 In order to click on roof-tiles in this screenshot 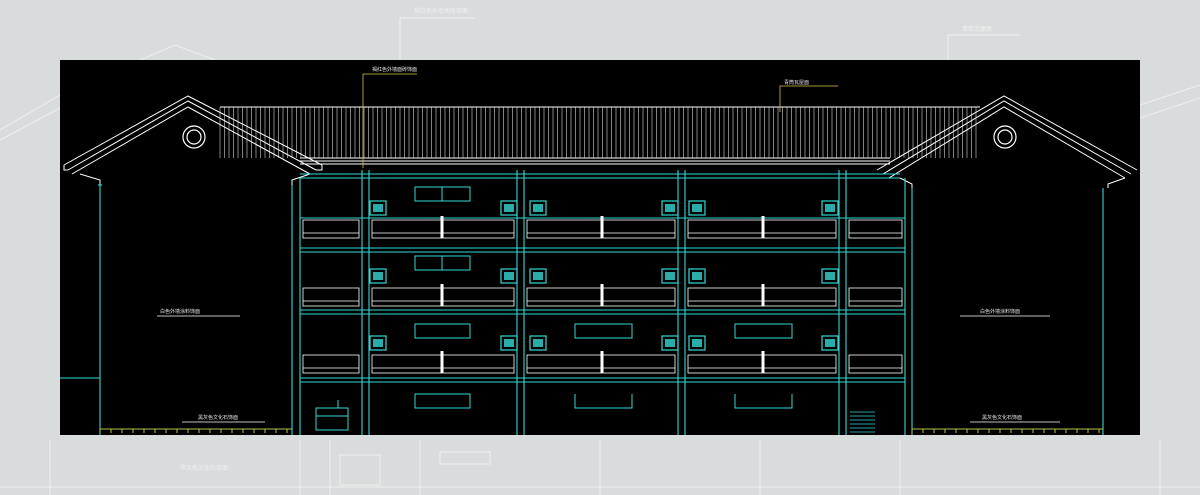, I will do `click(598, 132)`.